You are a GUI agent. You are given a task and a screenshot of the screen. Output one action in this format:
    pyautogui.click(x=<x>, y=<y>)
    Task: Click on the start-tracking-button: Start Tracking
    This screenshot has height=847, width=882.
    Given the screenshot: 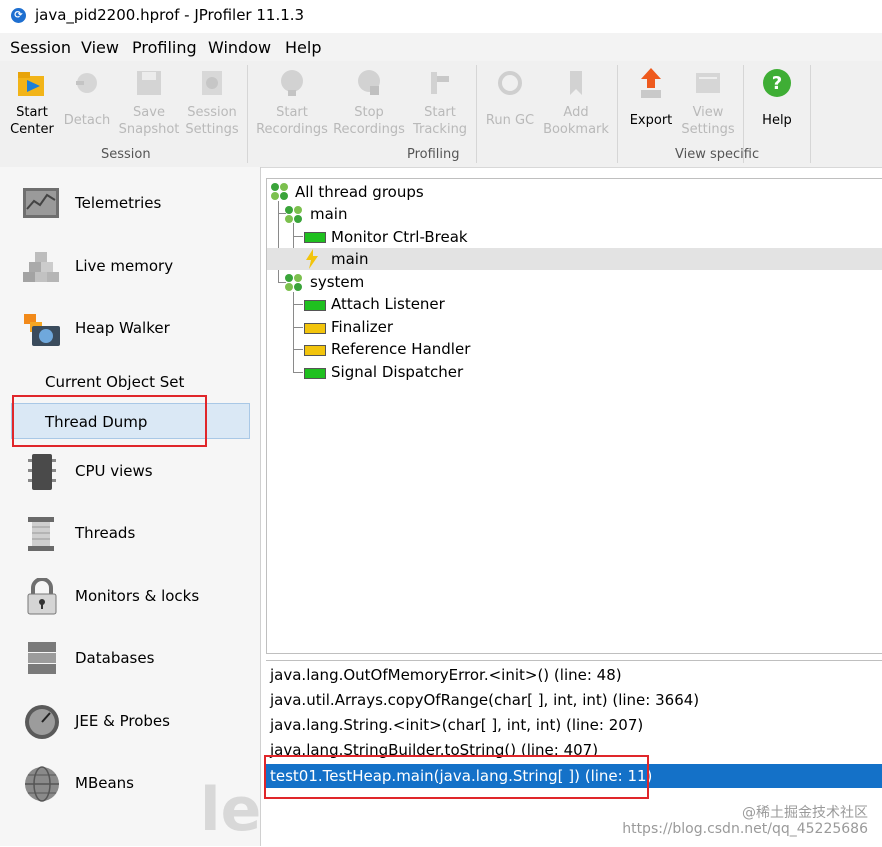 What is the action you would take?
    pyautogui.click(x=440, y=104)
    